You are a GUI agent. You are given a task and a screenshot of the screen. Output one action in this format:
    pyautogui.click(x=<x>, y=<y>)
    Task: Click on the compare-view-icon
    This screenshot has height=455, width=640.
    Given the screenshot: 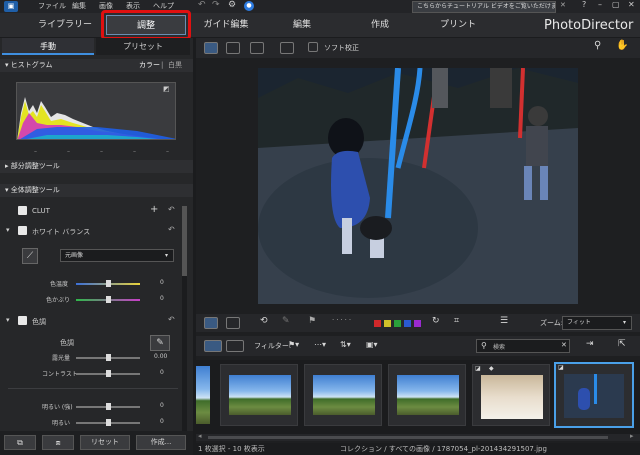 What is the action you would take?
    pyautogui.click(x=287, y=48)
    